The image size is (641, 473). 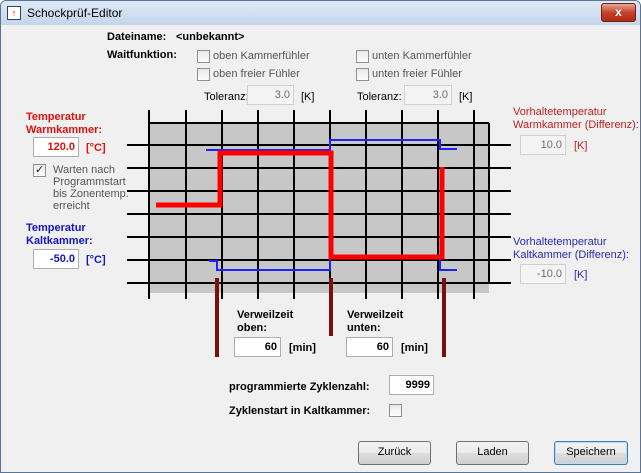 What do you see at coordinates (265, 315) in the screenshot?
I see `dwell-top-label-line1: Verweilzeit` at bounding box center [265, 315].